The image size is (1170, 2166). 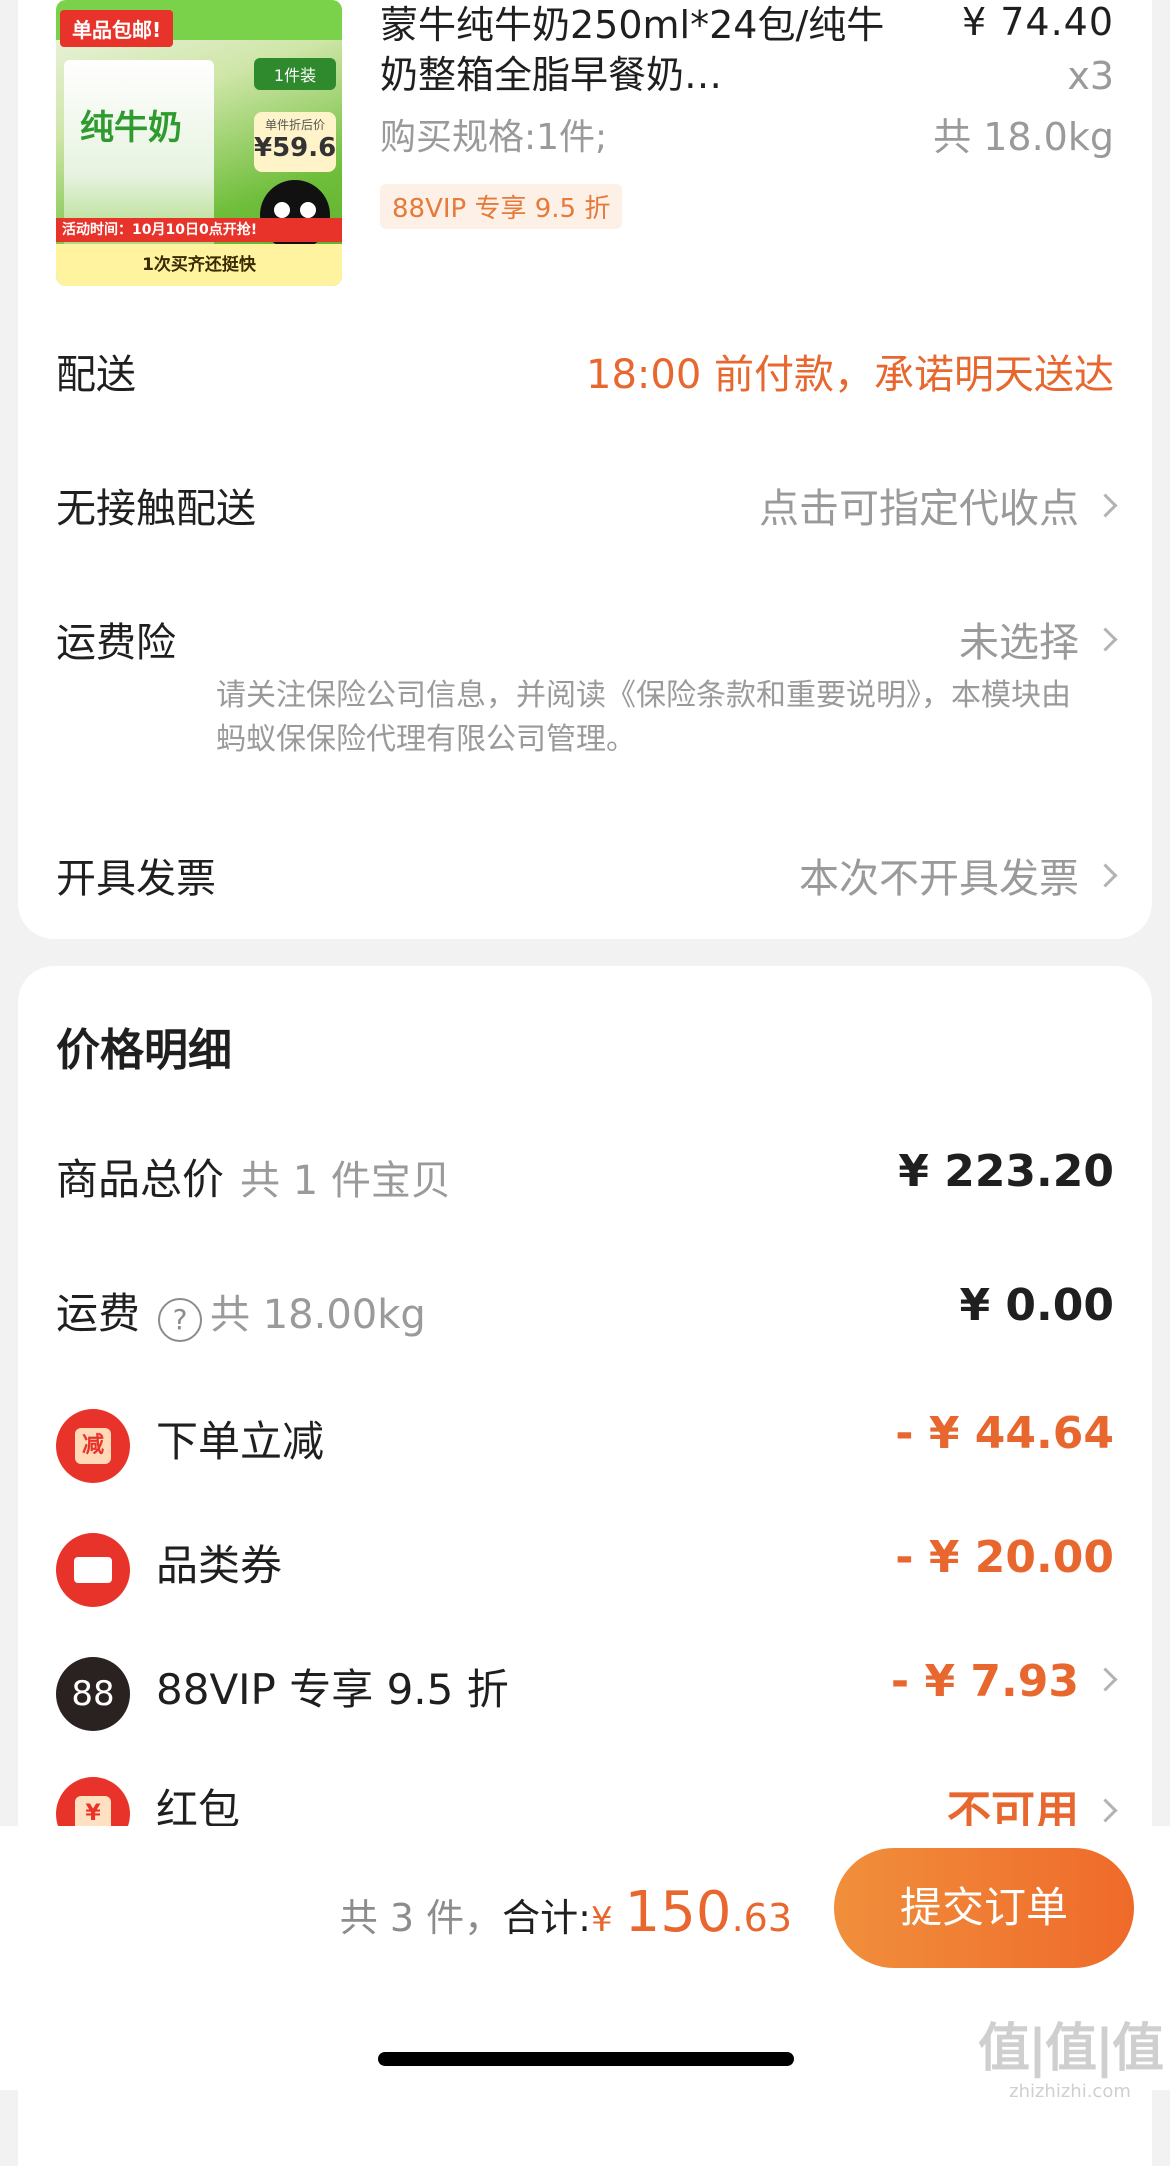 I want to click on total-label: 合计:, so click(x=546, y=1918).